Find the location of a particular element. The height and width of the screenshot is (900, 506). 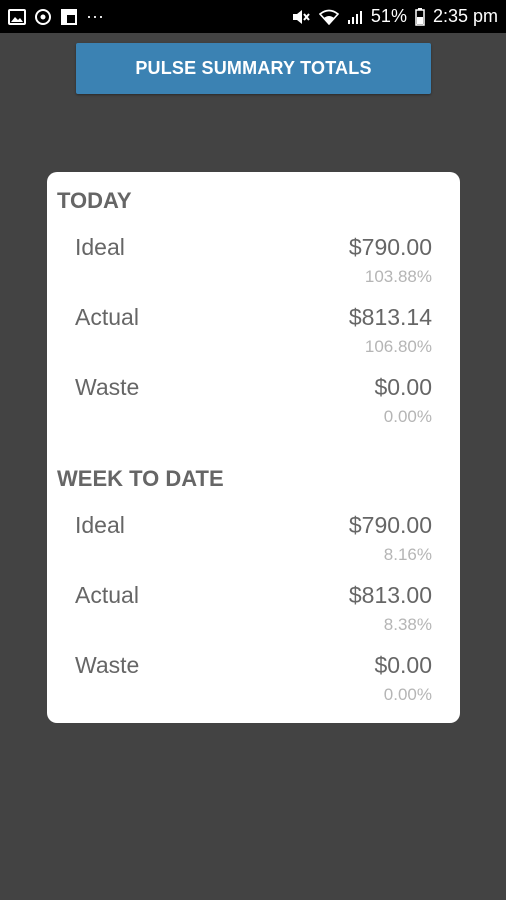

row-percent: 8.16% is located at coordinates (407, 554).